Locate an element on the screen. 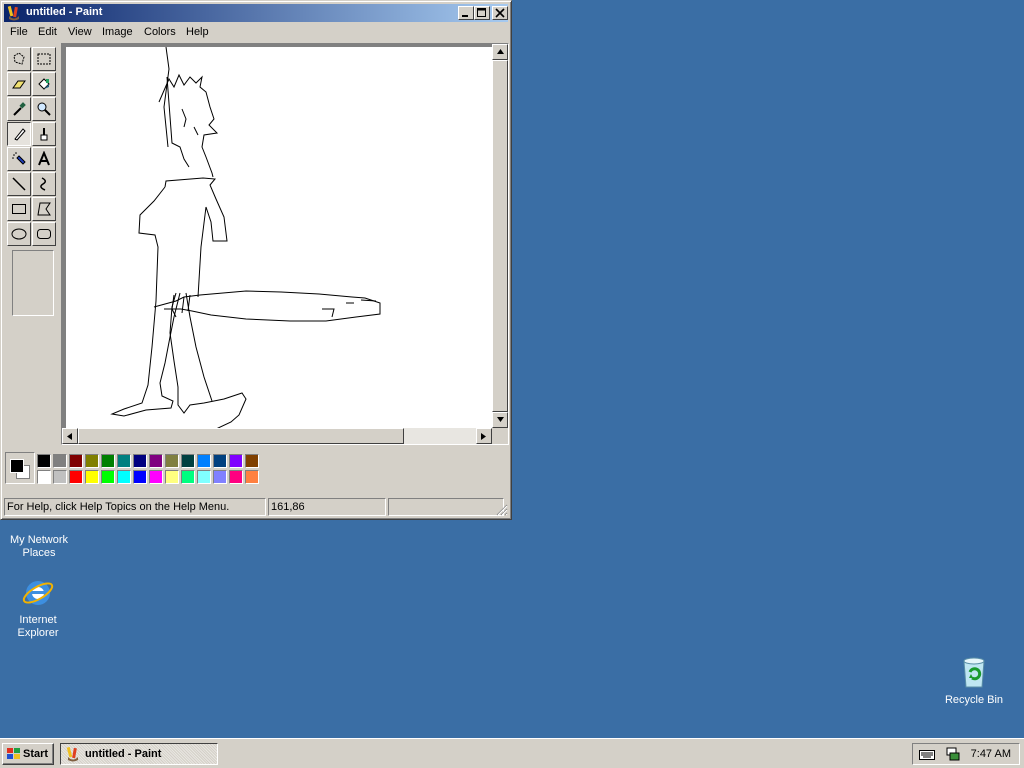  scrollbar-corner is located at coordinates (500, 436).